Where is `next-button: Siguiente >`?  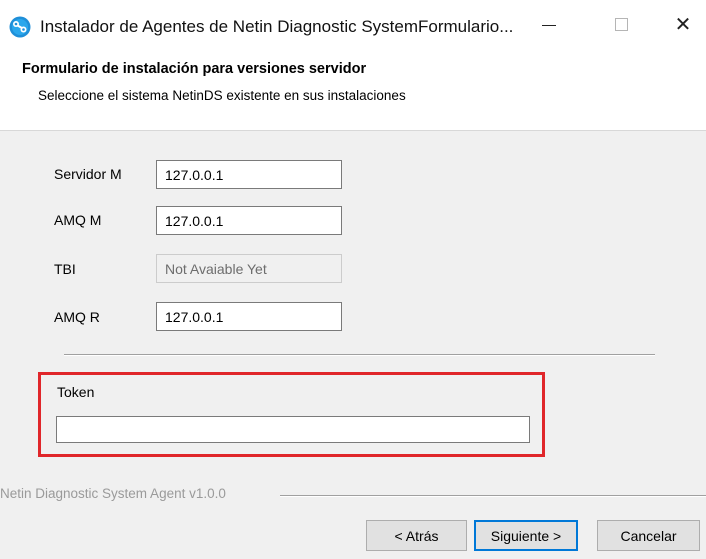 next-button: Siguiente > is located at coordinates (526, 535).